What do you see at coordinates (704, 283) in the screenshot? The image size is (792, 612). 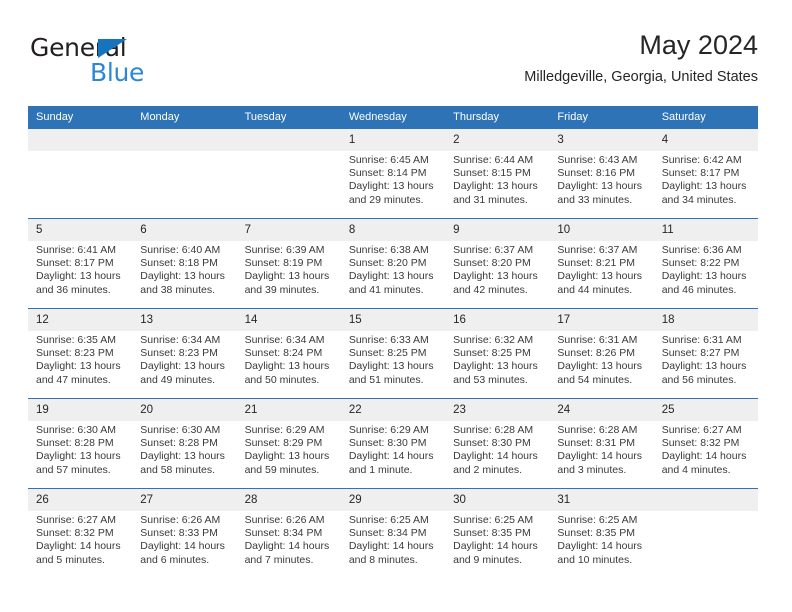 I see `daylight-text: Daylight: 13 hours and 46 minutes.` at bounding box center [704, 283].